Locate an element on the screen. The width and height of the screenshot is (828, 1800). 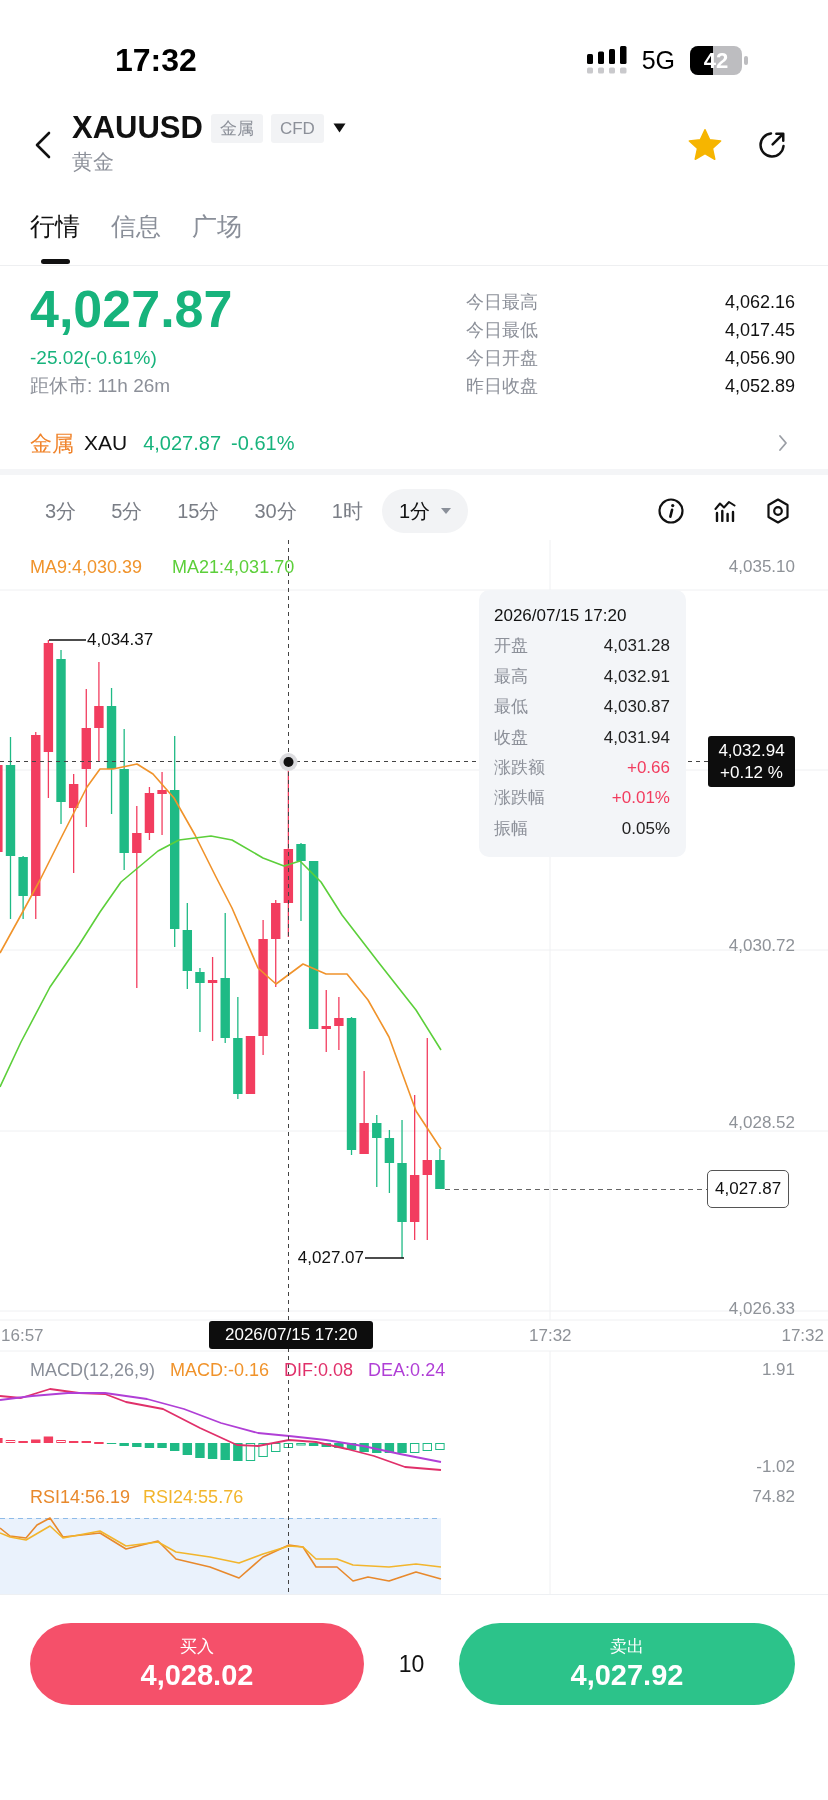
share-icon is located at coordinates (772, 145).